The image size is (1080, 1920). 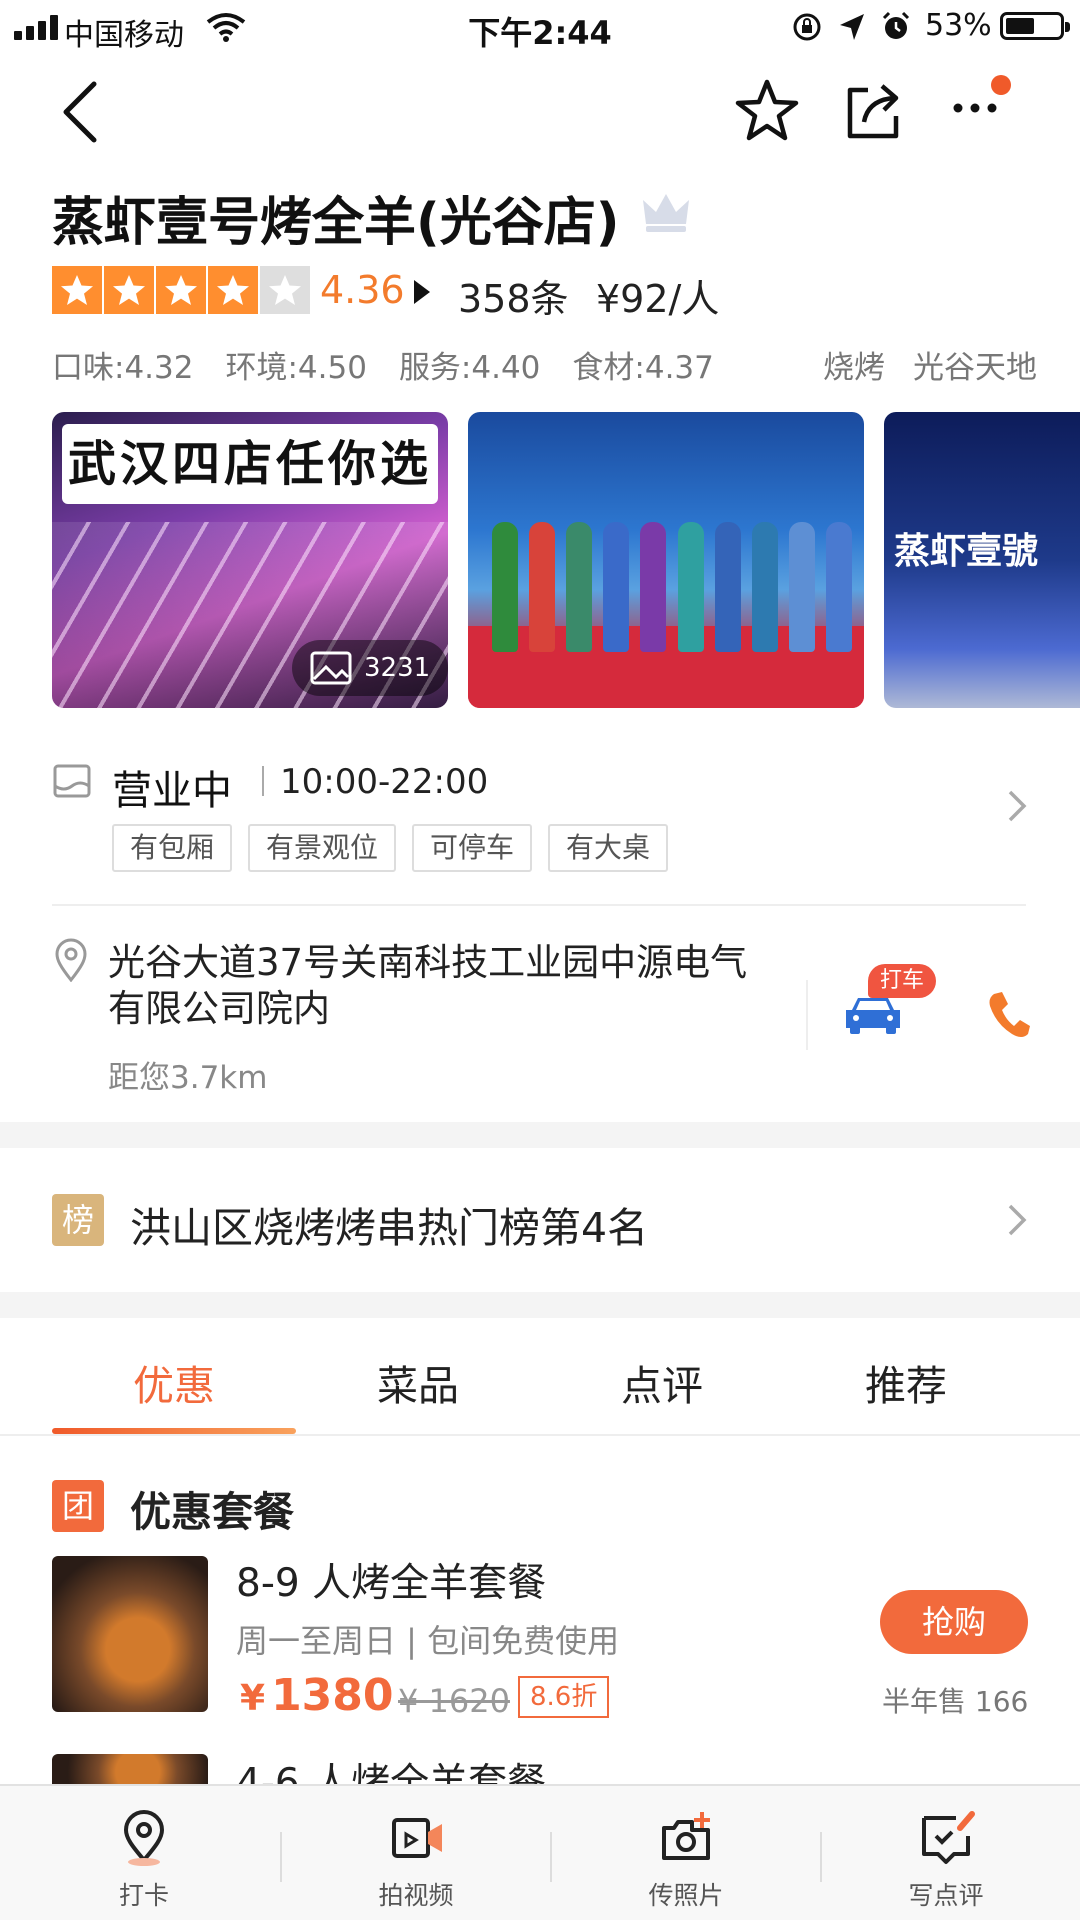 What do you see at coordinates (331, 668) in the screenshot?
I see `image-icon` at bounding box center [331, 668].